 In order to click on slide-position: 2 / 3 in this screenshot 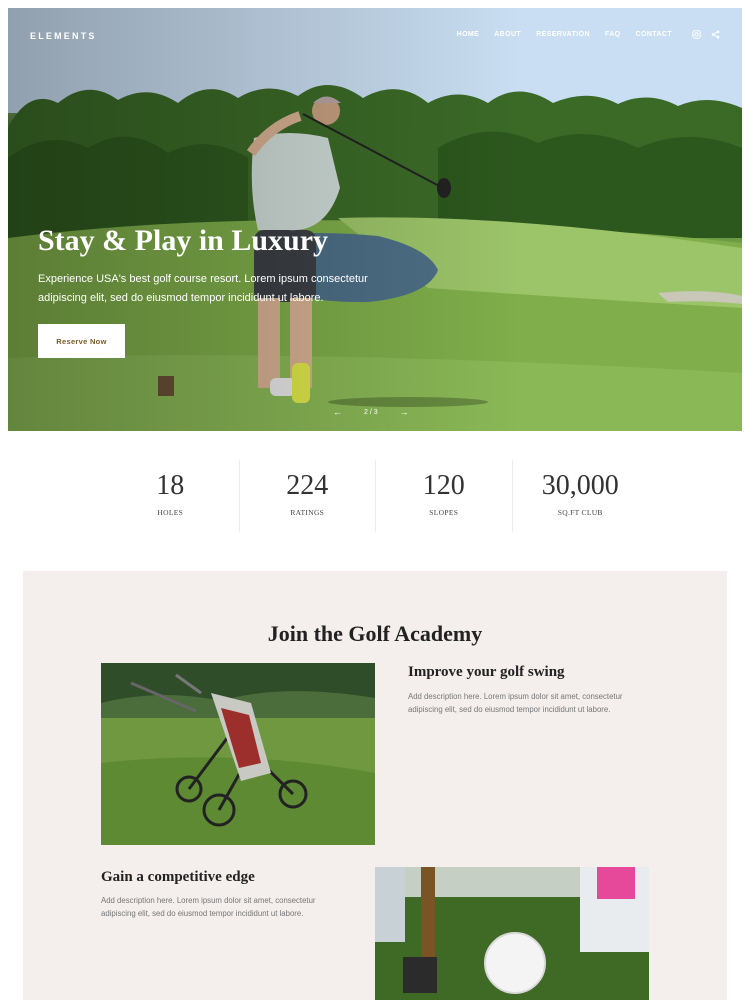, I will do `click(371, 412)`.